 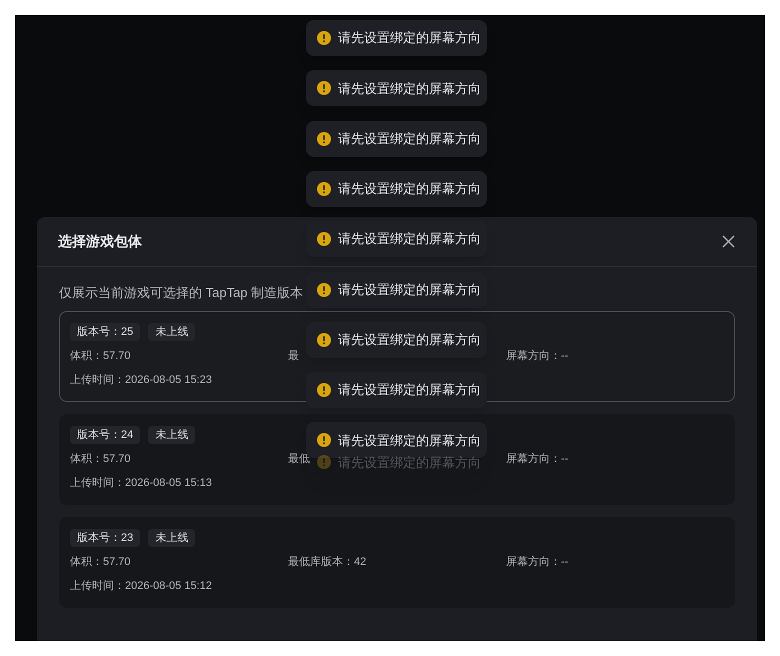 I want to click on upload-time-text: 上传时间：2026-08-05 15:23, so click(x=141, y=380).